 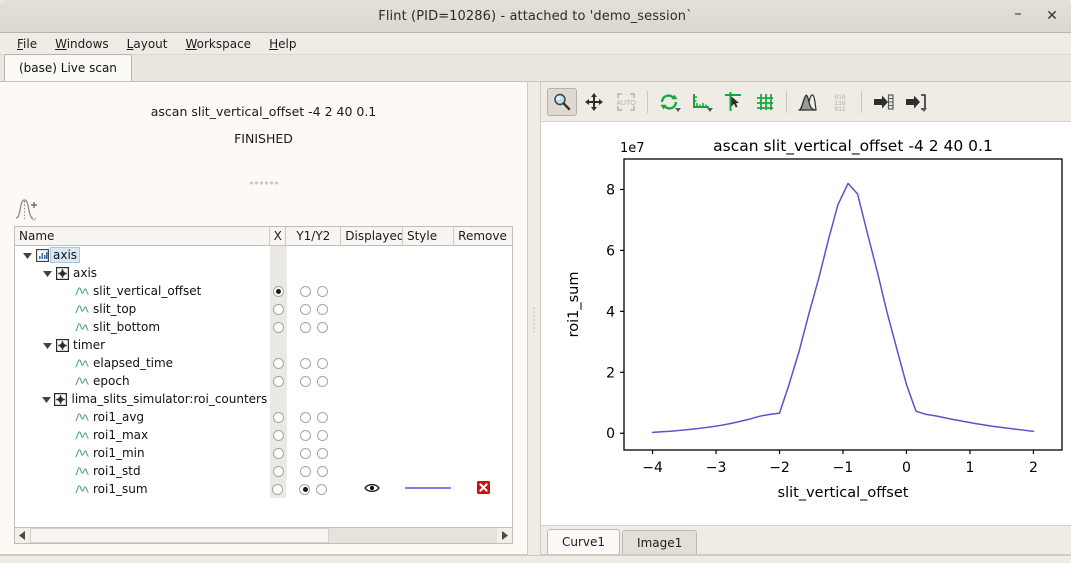 What do you see at coordinates (142, 273) in the screenshot?
I see `tree-row-name-cell: axis` at bounding box center [142, 273].